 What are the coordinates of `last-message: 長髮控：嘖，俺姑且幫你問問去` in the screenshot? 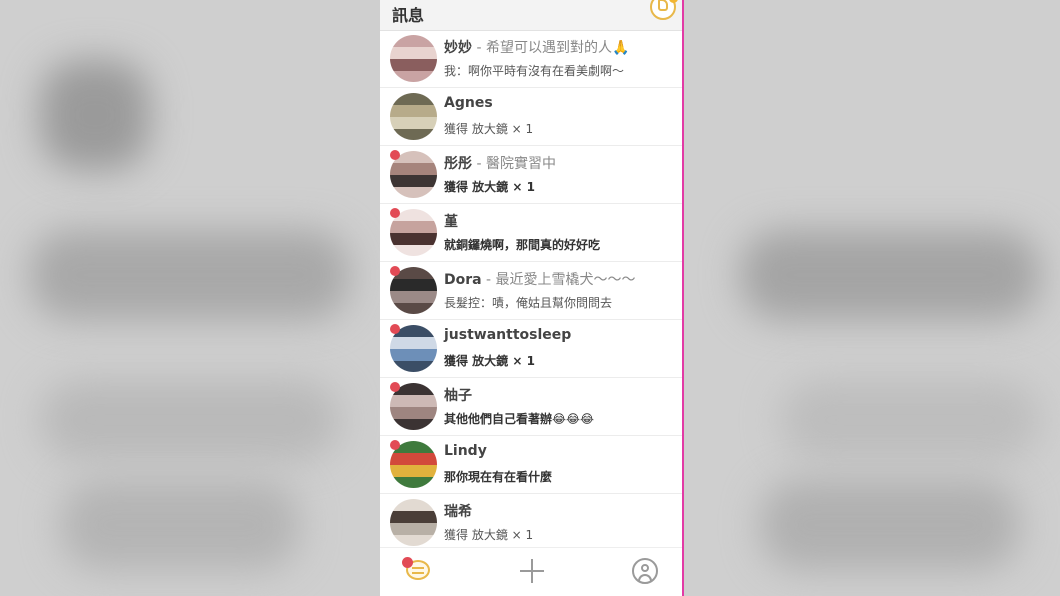 It's located at (528, 303).